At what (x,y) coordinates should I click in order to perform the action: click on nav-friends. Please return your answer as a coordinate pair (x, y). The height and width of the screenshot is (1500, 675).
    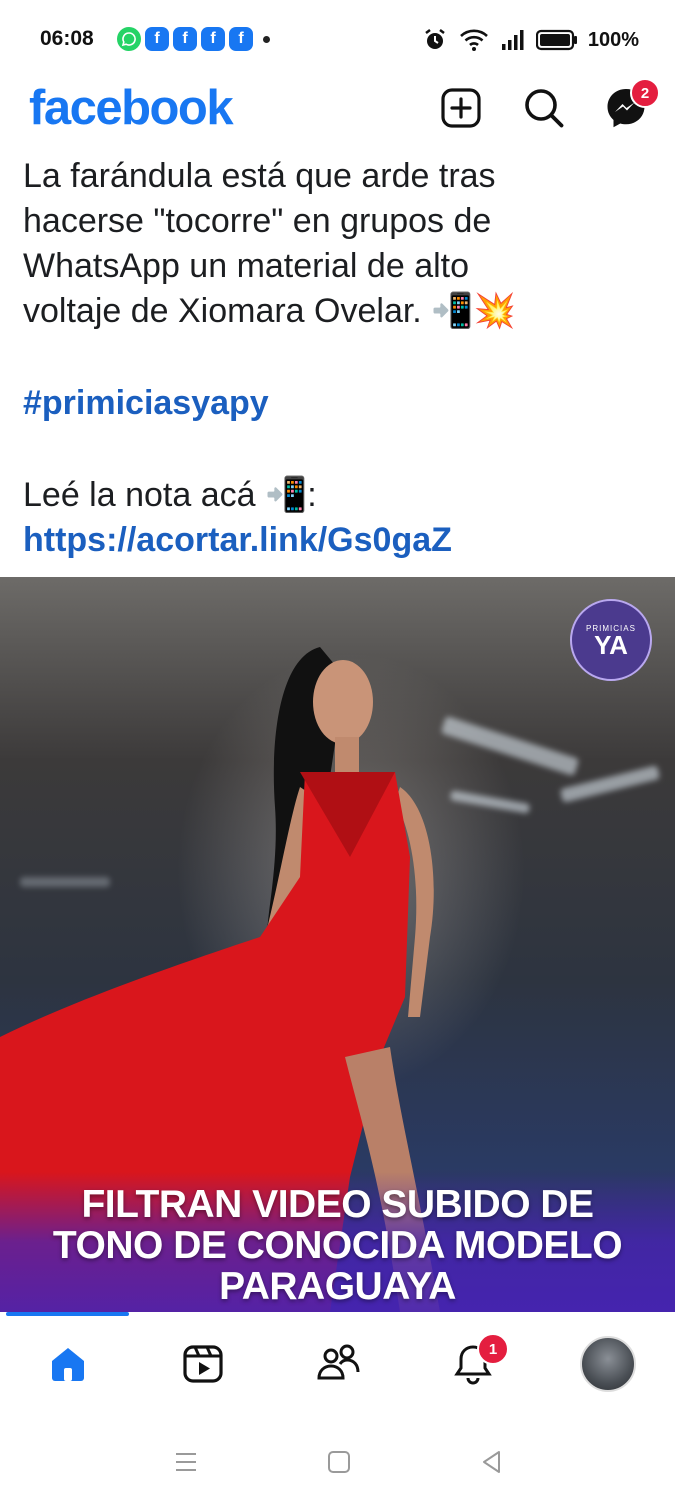
    Looking at the image, I should click on (338, 1364).